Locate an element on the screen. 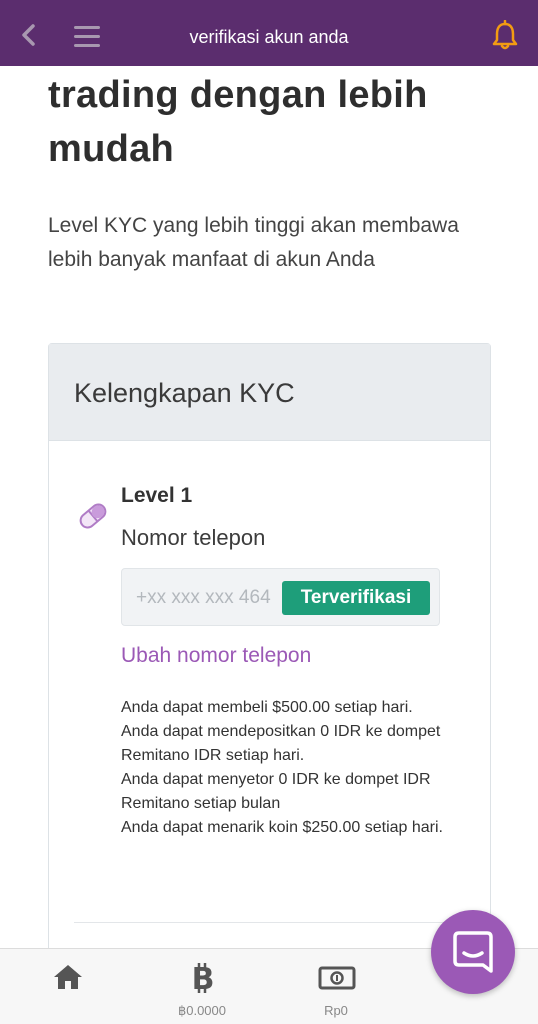 The width and height of the screenshot is (538, 1024). divider is located at coordinates (270, 922).